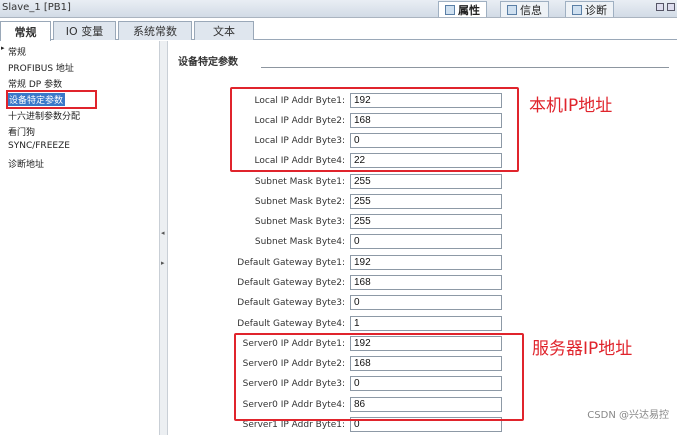 This screenshot has height=435, width=677. What do you see at coordinates (3, 48) in the screenshot?
I see `expand-arrow-icon: ▸` at bounding box center [3, 48].